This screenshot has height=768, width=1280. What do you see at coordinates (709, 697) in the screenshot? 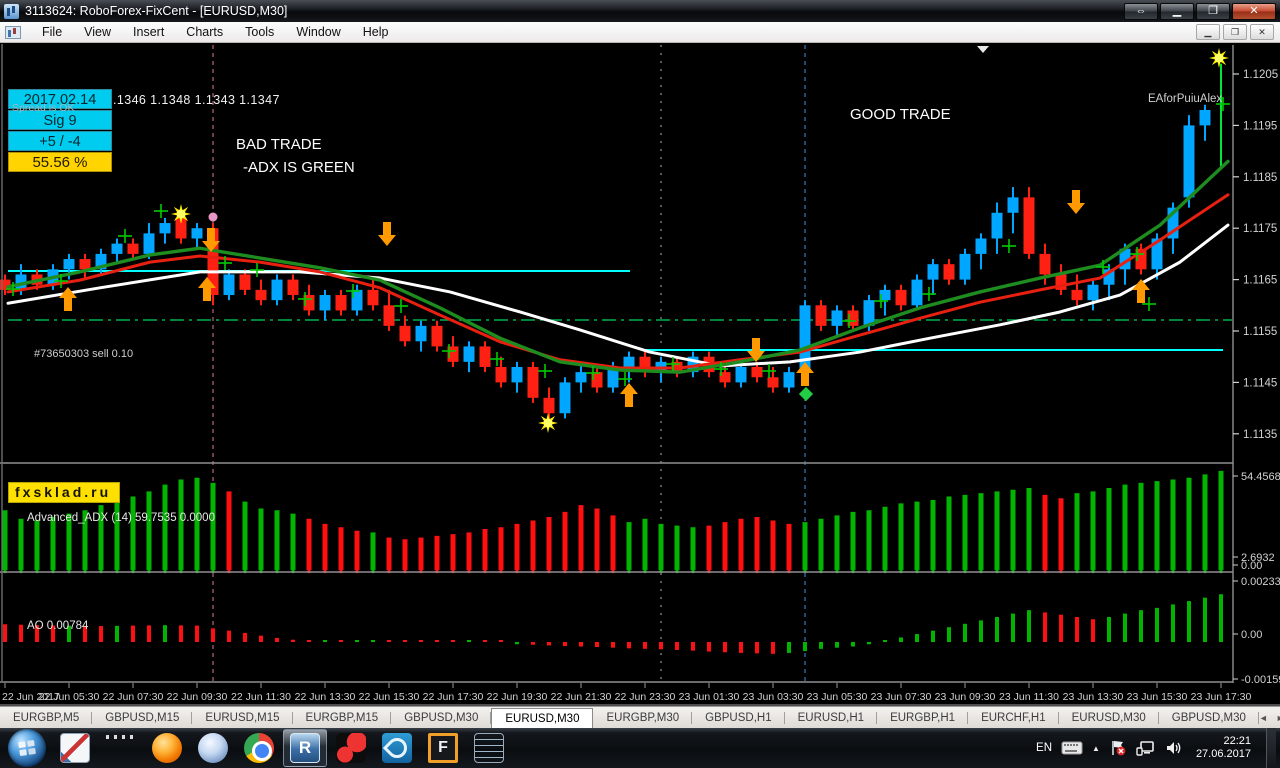
I see `svg-text: 23 Jun 01:30` at bounding box center [709, 697].